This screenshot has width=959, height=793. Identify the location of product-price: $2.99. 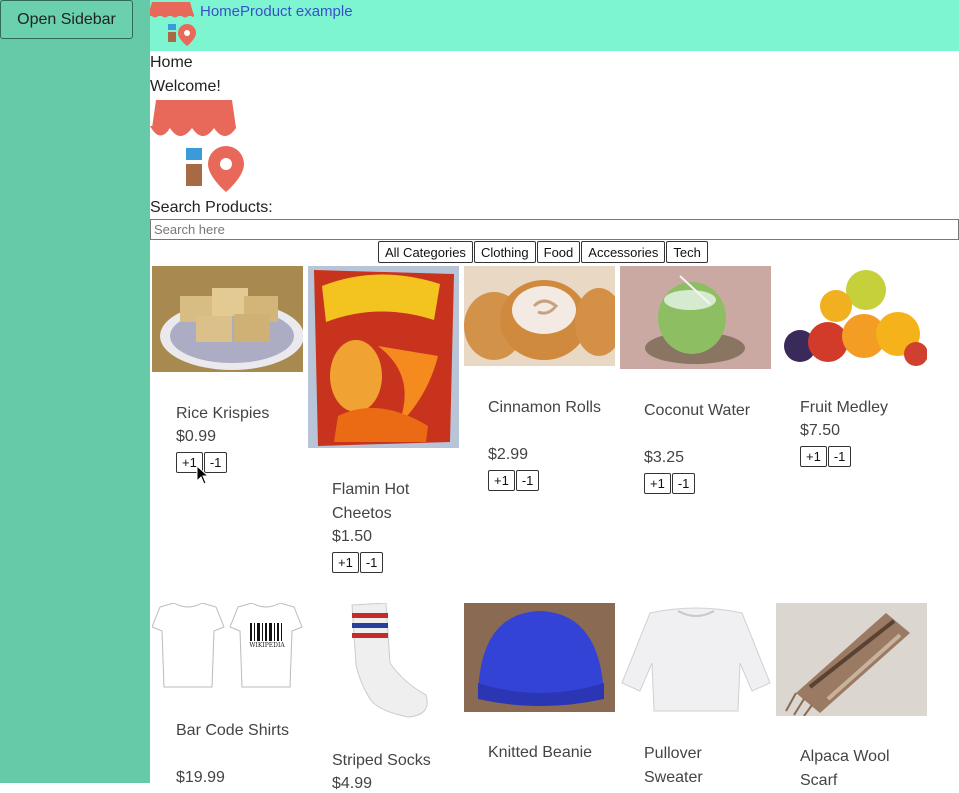
(508, 454).